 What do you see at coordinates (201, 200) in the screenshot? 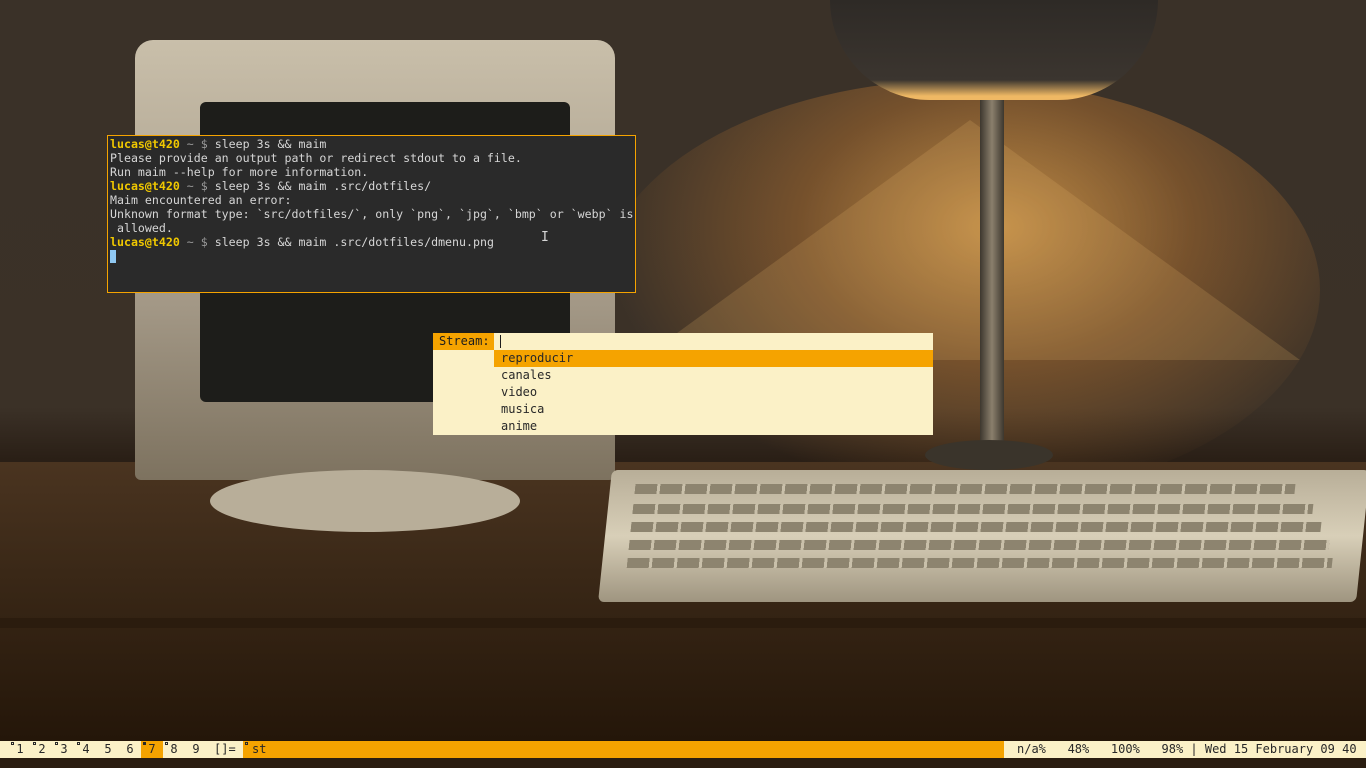
I see `terminal-output-line: Maim encountered an error:` at bounding box center [201, 200].